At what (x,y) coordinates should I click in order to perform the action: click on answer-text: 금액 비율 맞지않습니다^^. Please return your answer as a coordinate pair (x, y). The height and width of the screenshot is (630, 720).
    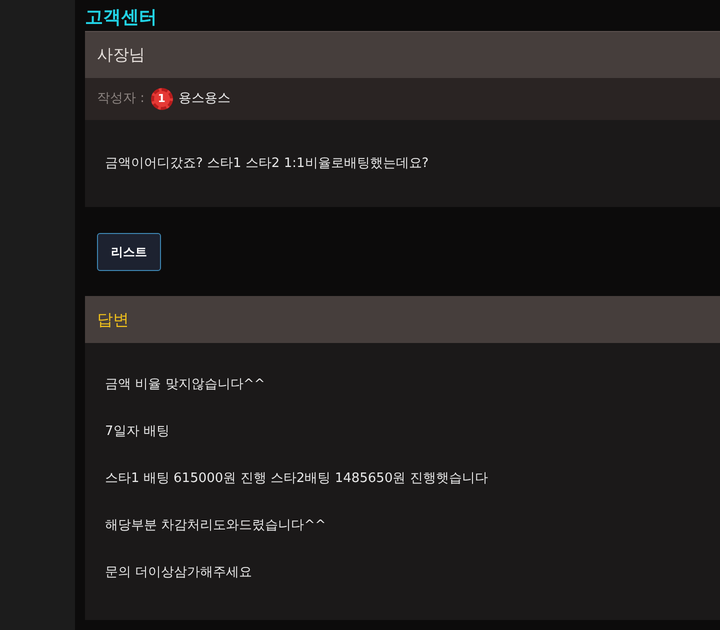
    Looking at the image, I should click on (185, 385).